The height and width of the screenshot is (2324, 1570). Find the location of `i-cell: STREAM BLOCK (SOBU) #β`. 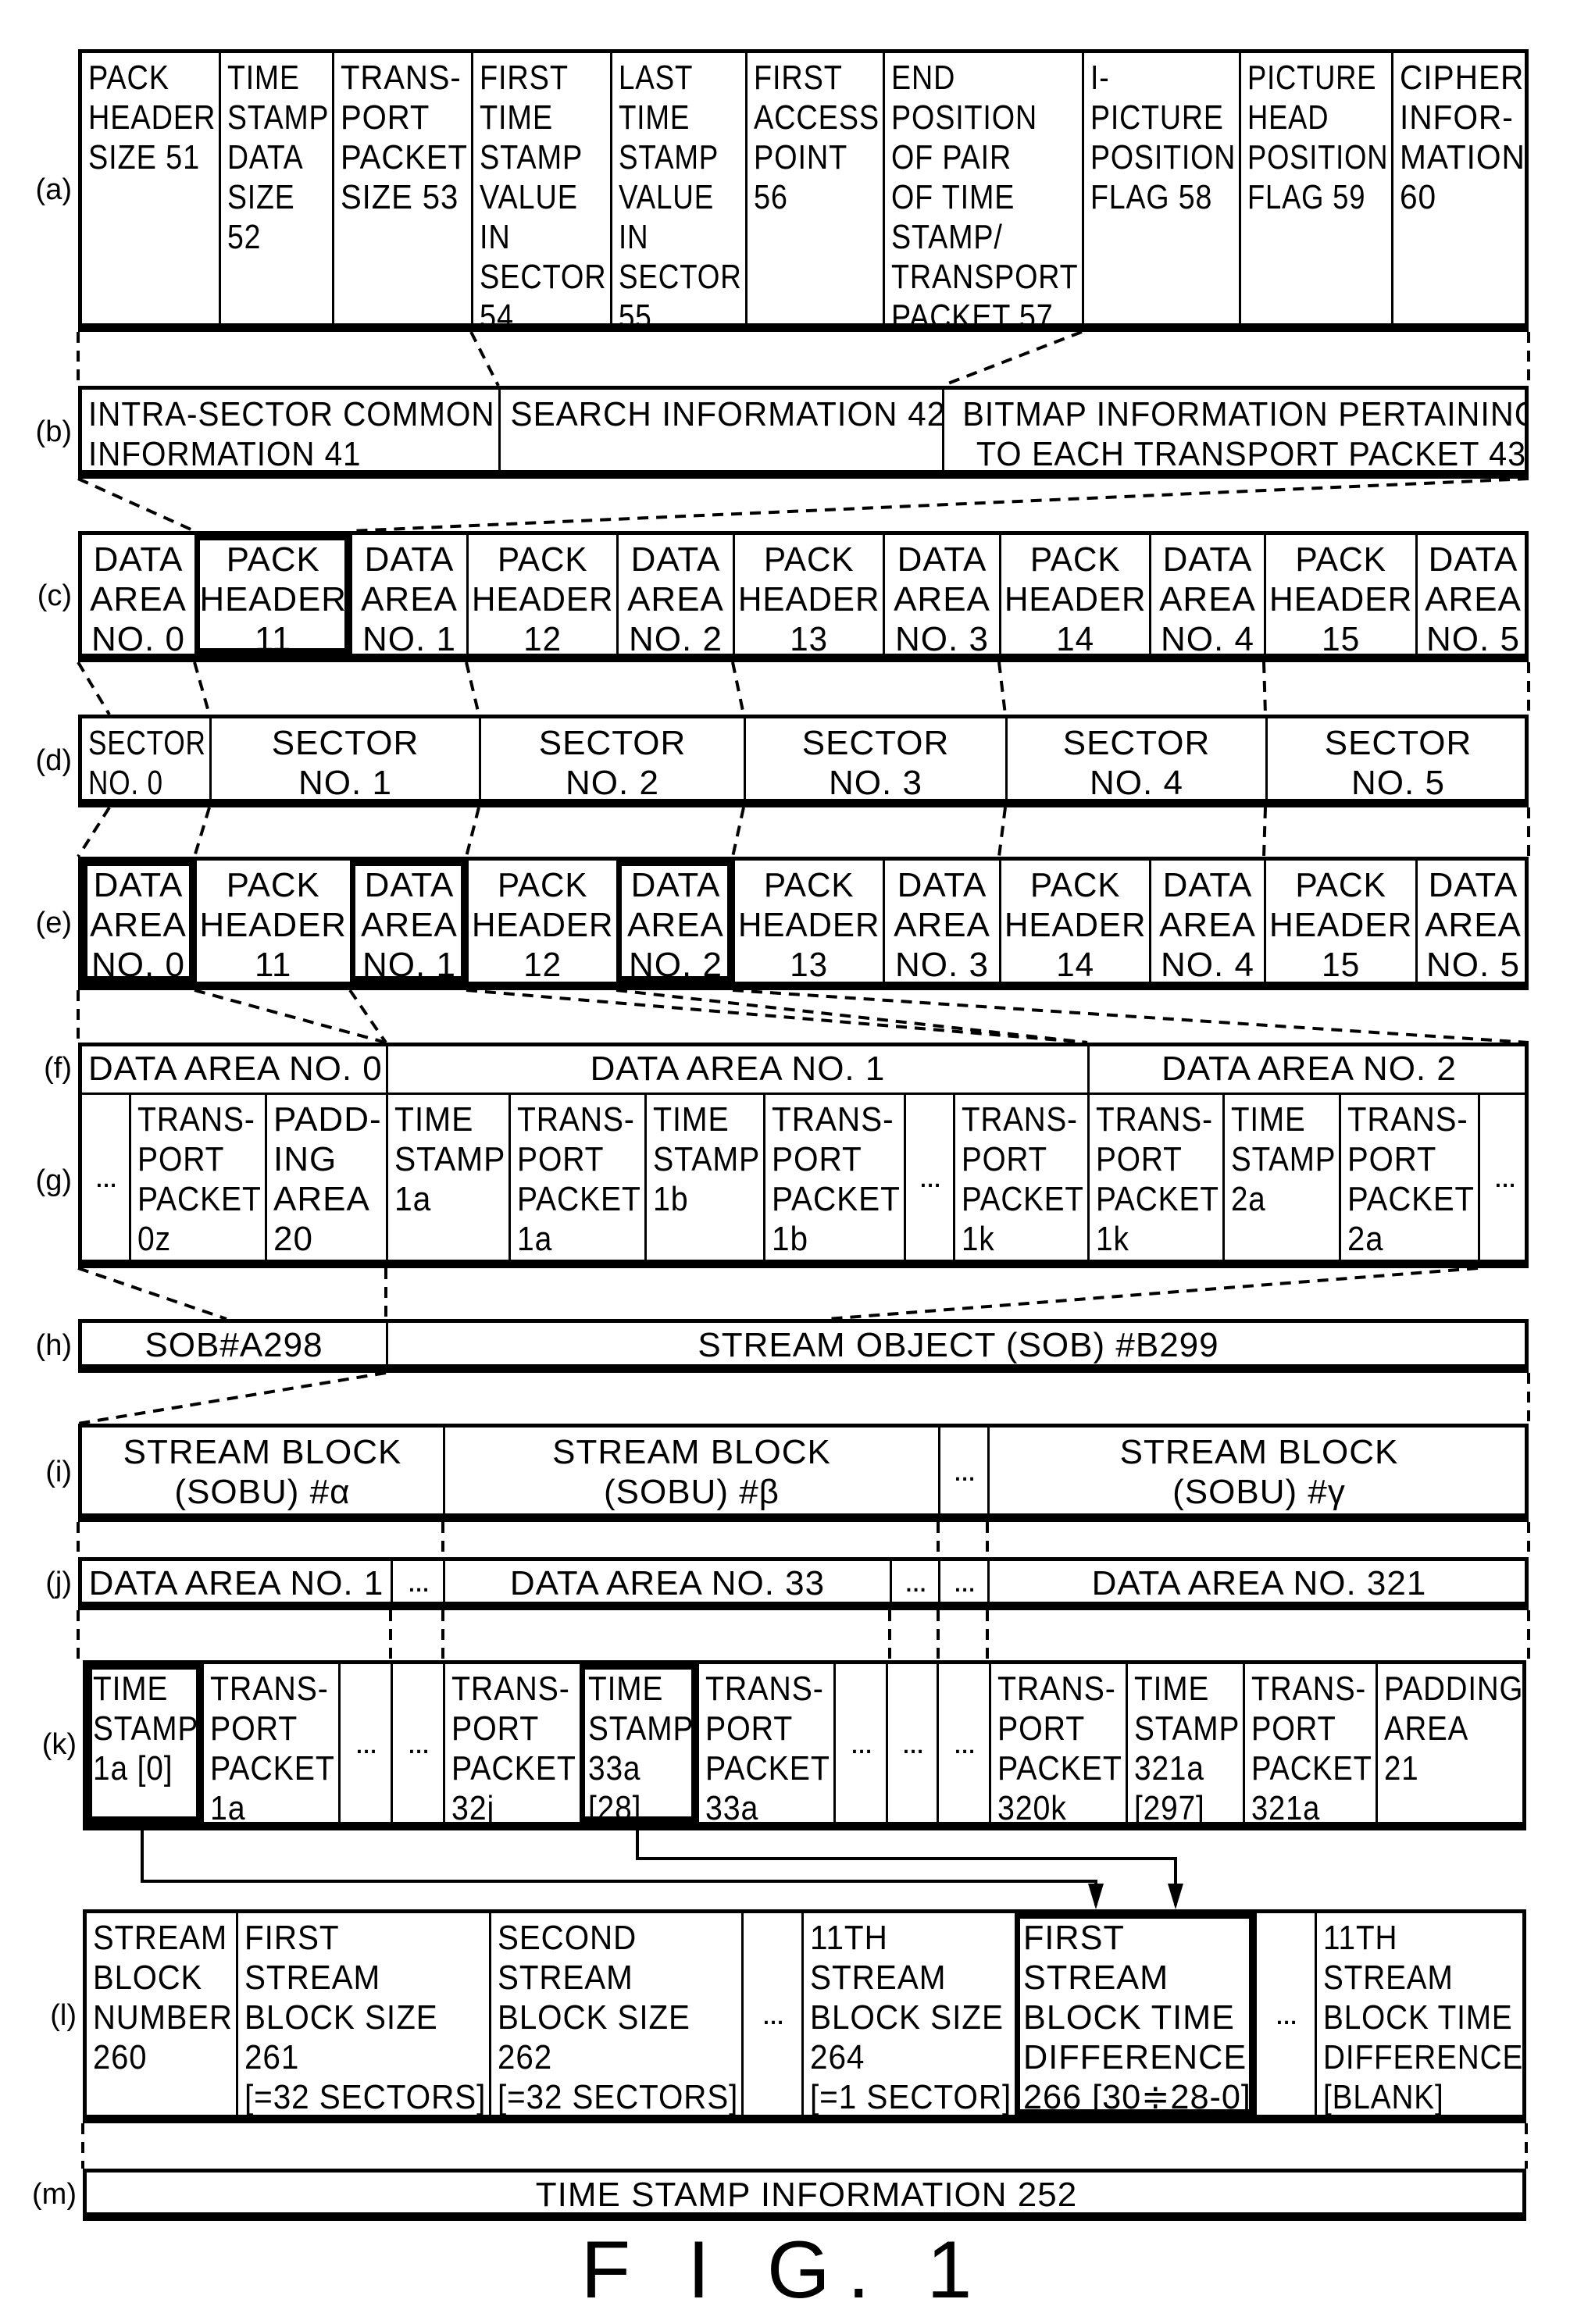

i-cell: STREAM BLOCK (SOBU) #β is located at coordinates (690, 1470).